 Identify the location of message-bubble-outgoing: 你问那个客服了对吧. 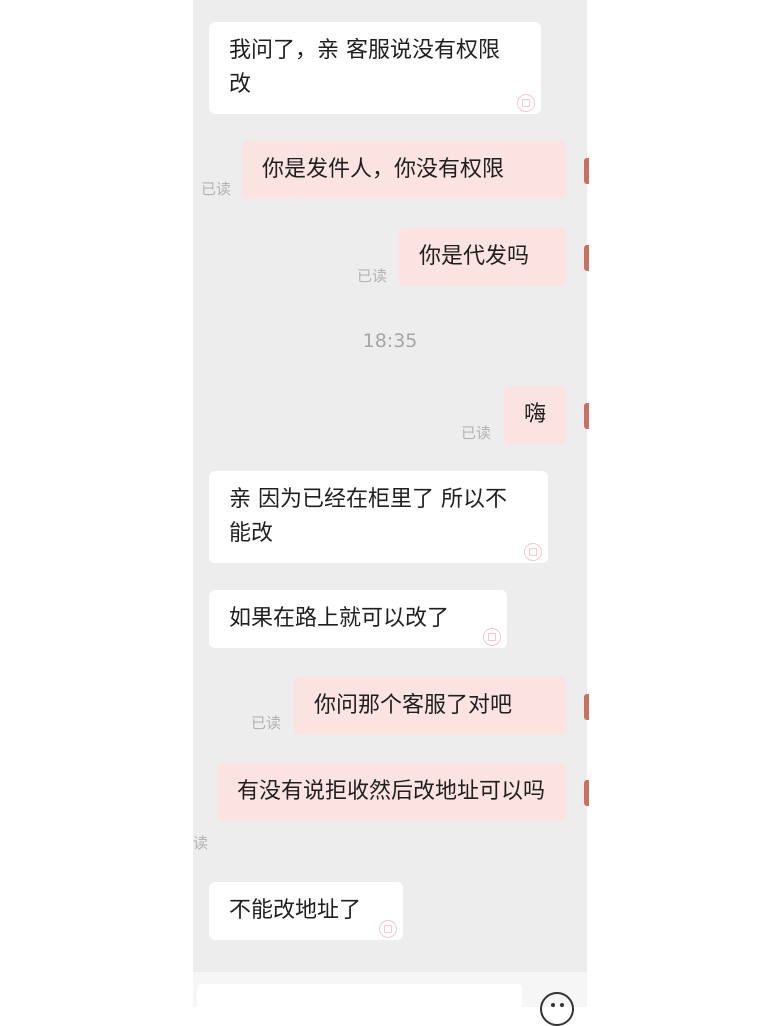
(430, 706).